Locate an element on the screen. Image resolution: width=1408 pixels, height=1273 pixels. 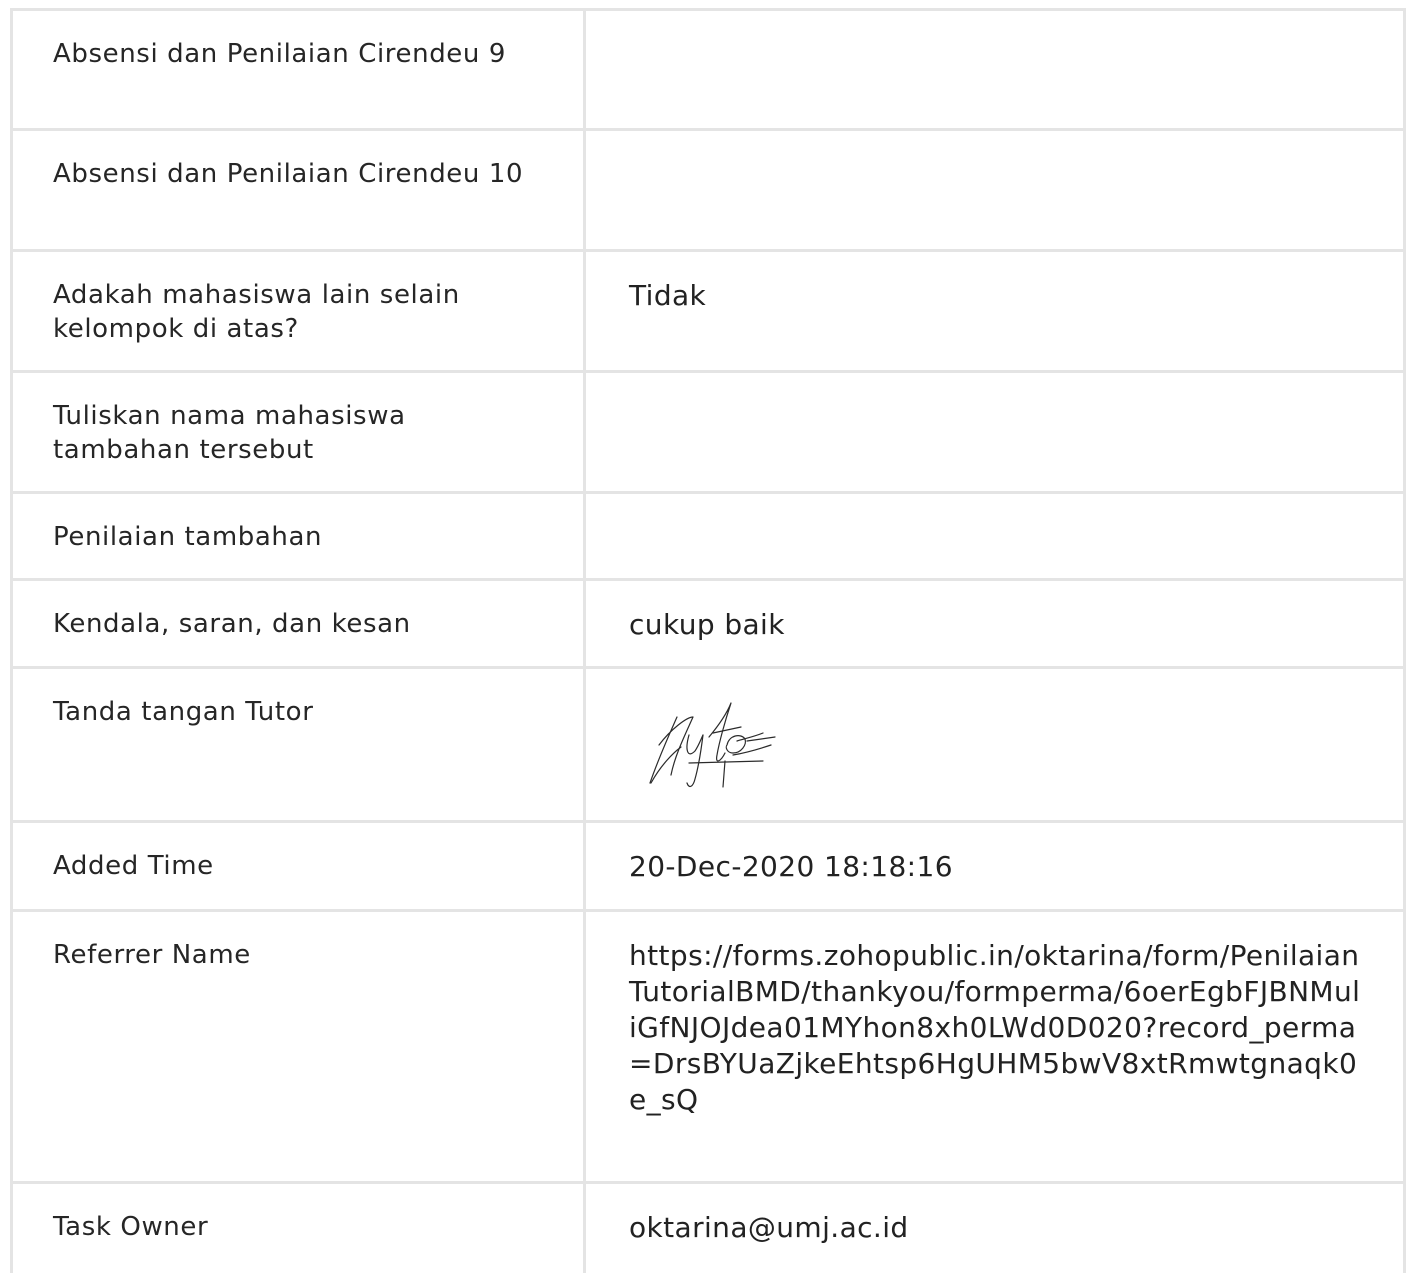
field-label: Kendala, saran, dan kesan is located at coordinates (232, 624).